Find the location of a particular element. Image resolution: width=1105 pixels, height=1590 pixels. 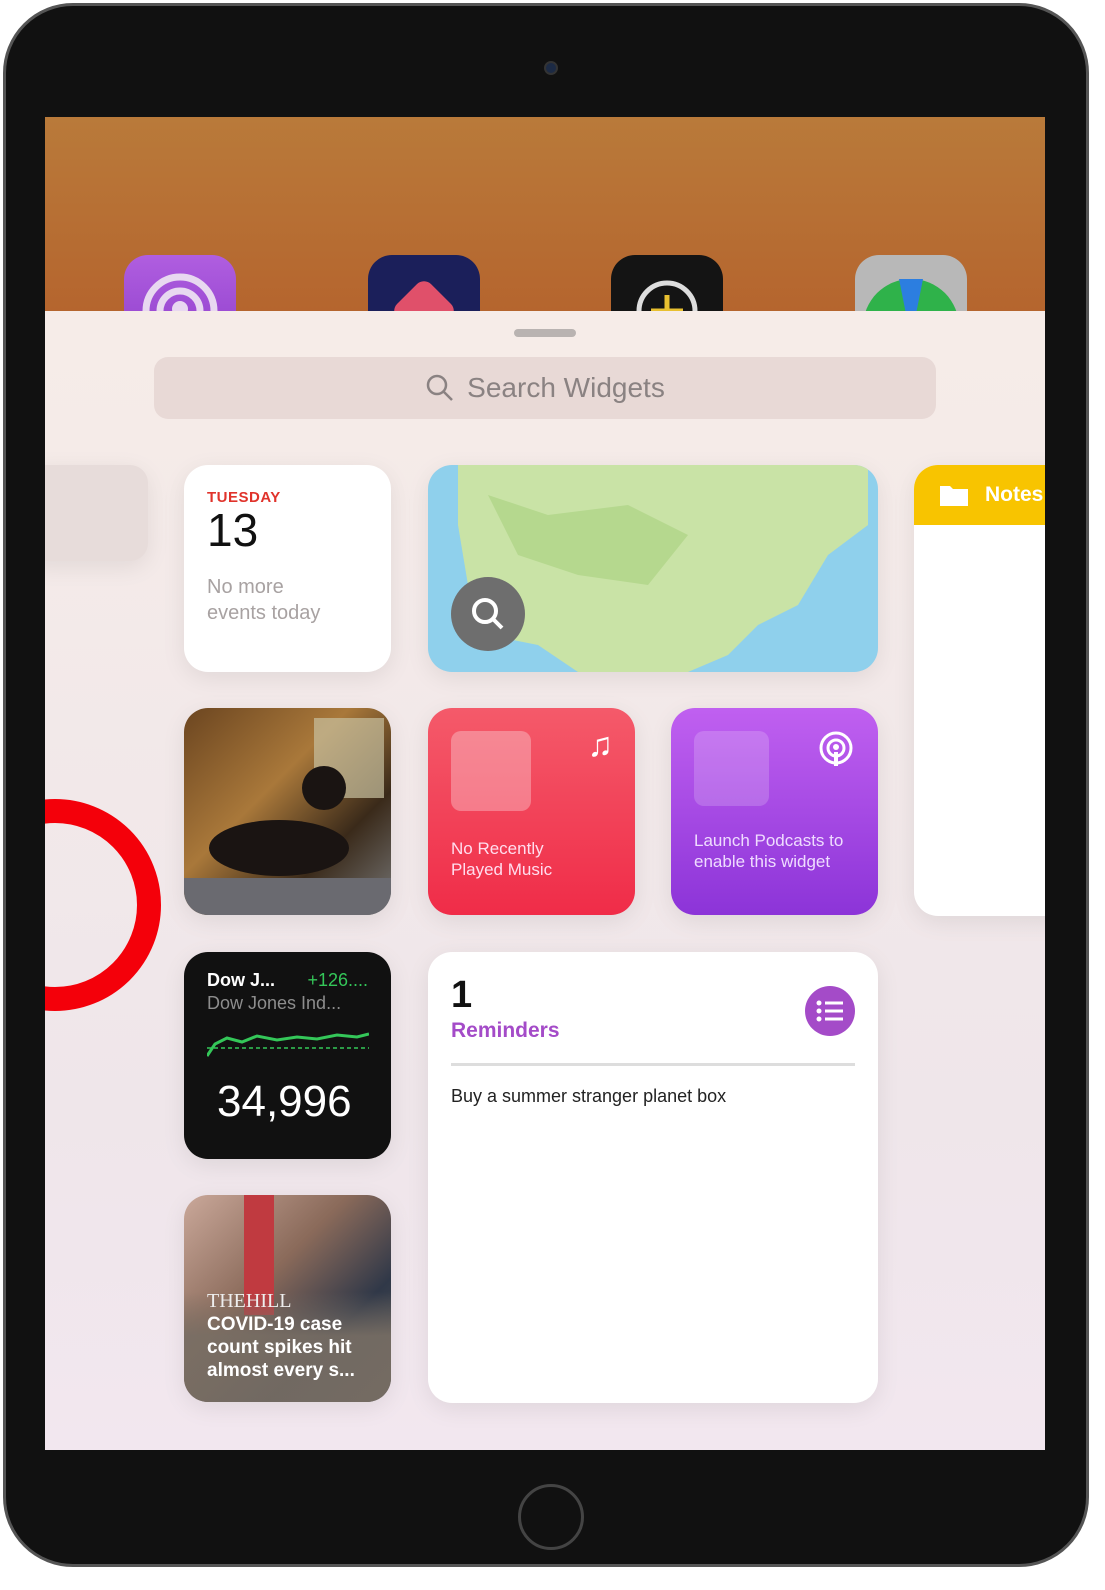

reminder-item: Buy a summer stranger planet box is located at coordinates (653, 1096).